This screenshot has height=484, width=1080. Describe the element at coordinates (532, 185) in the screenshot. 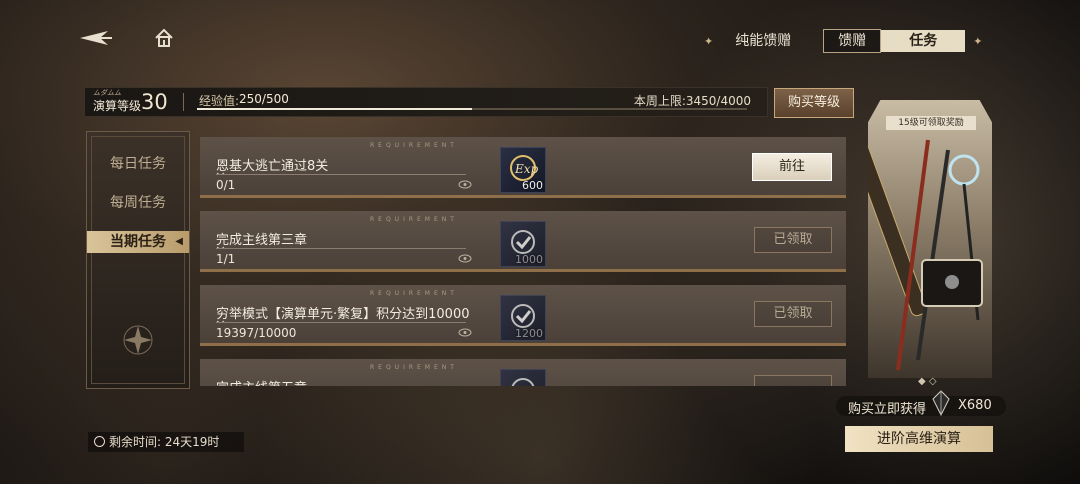

I see `reward-amount: 600` at that location.